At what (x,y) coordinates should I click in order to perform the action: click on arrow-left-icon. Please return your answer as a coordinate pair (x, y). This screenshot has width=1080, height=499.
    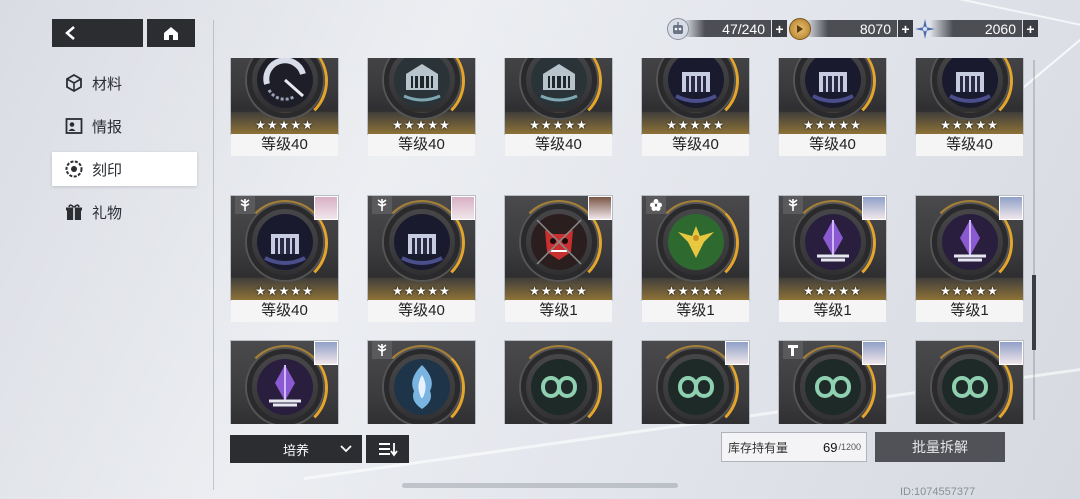
    Looking at the image, I should click on (70, 33).